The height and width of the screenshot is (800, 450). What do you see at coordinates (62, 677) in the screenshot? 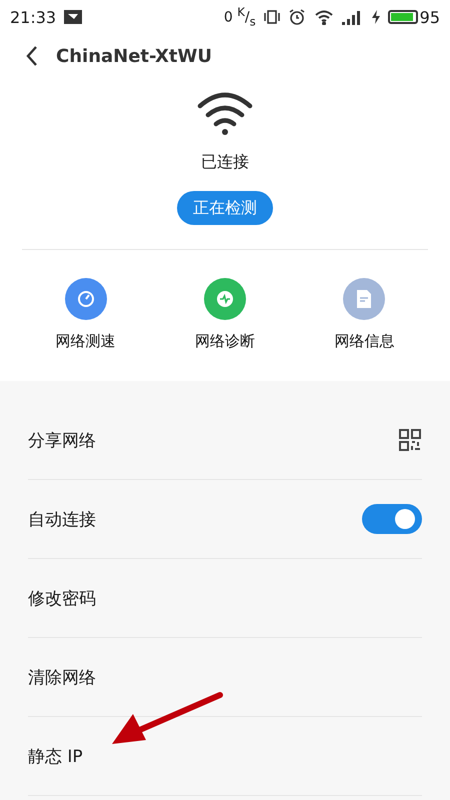
I see `setting-label: 清除网络` at bounding box center [62, 677].